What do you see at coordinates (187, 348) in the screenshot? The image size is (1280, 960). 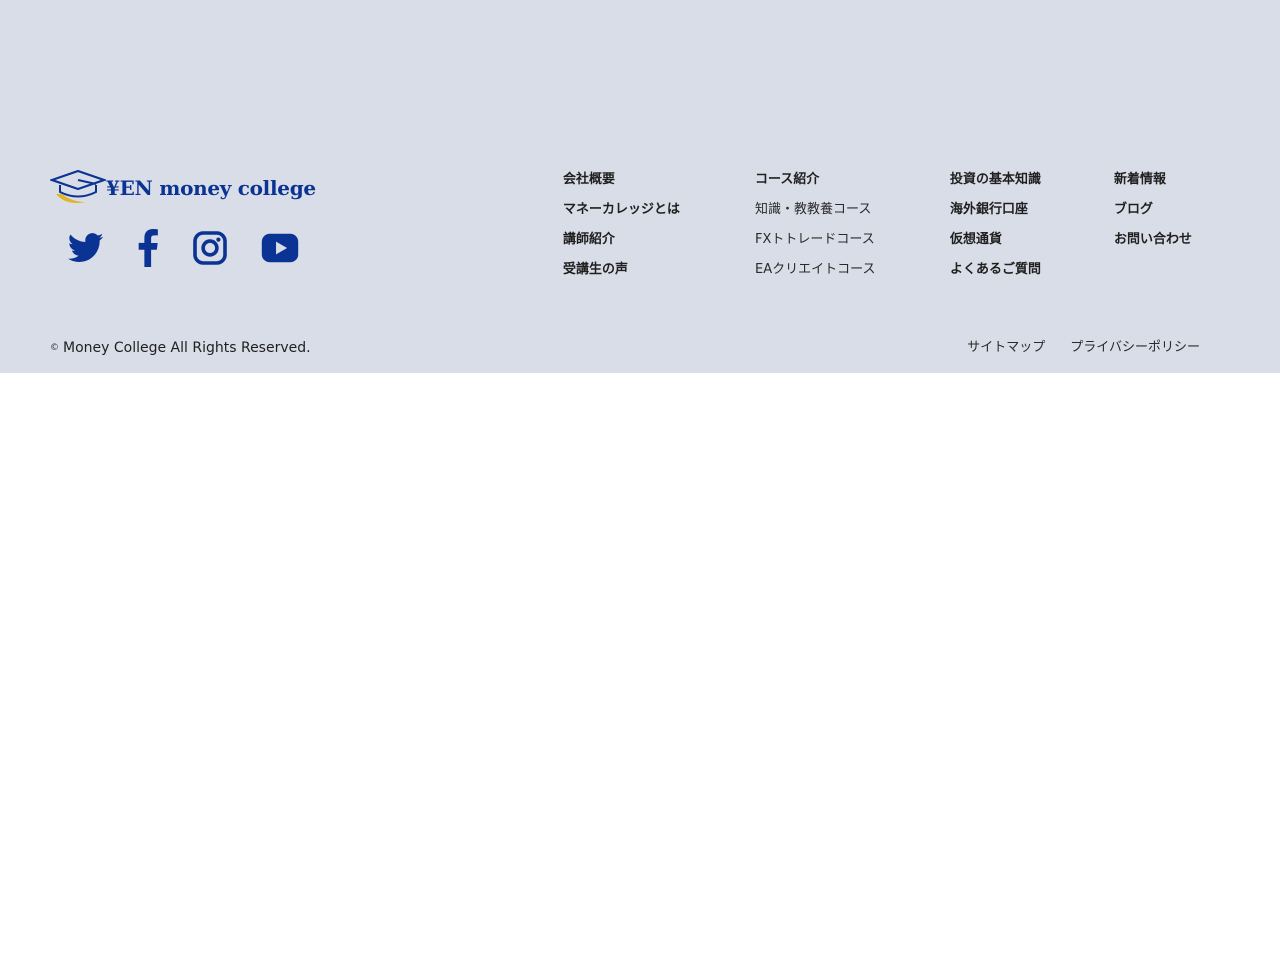 I see `copyright-text: Money College All Rights Reserved.` at bounding box center [187, 348].